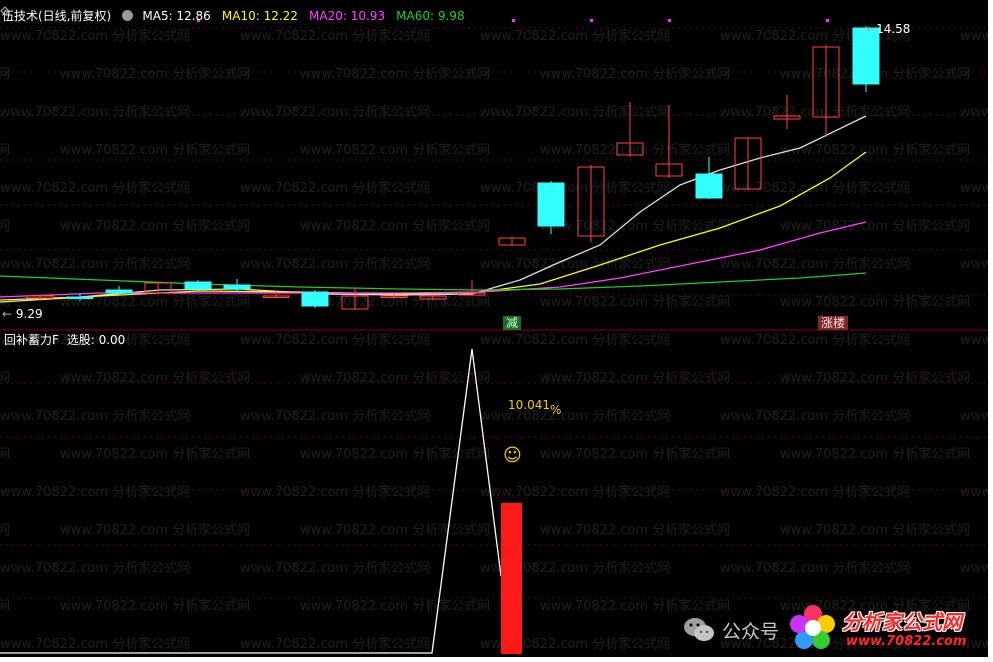 The width and height of the screenshot is (993, 662). I want to click on select-value: 选股: 0.00, so click(96, 340).